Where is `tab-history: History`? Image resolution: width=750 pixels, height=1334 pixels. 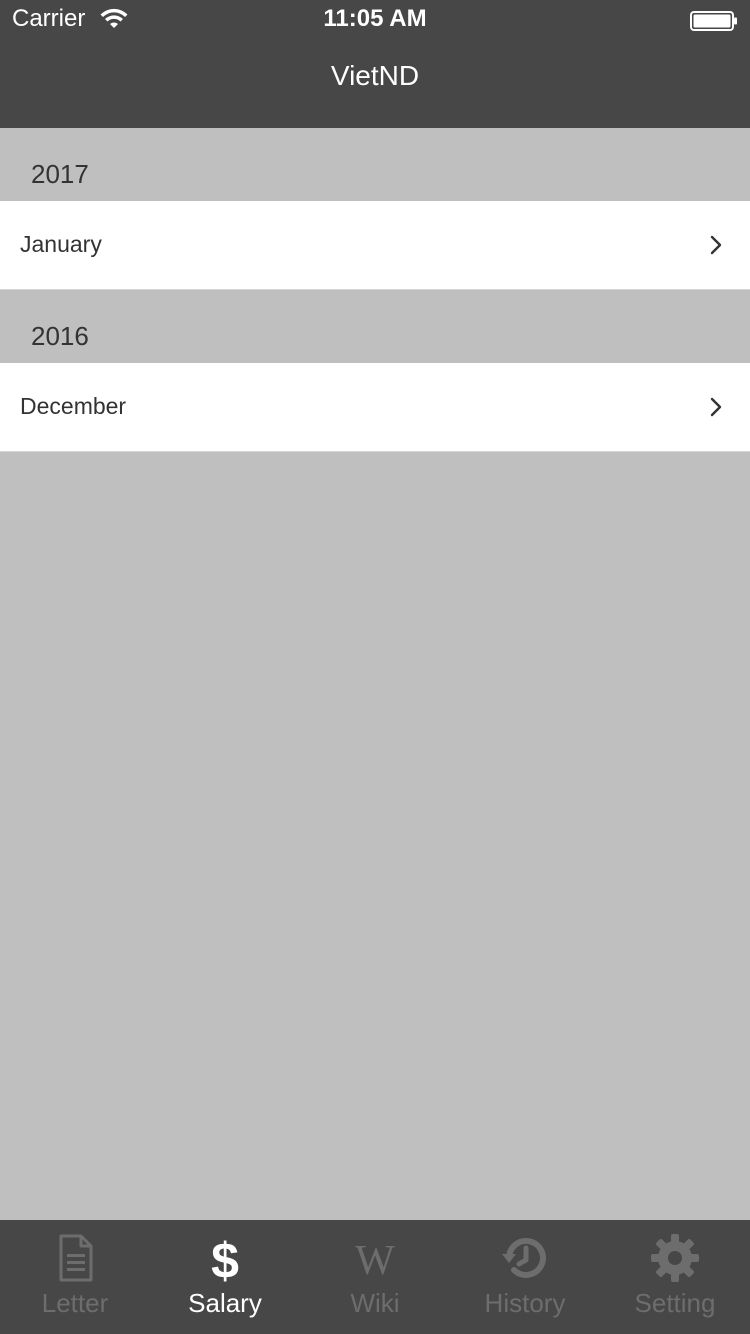 tab-history: History is located at coordinates (525, 1277).